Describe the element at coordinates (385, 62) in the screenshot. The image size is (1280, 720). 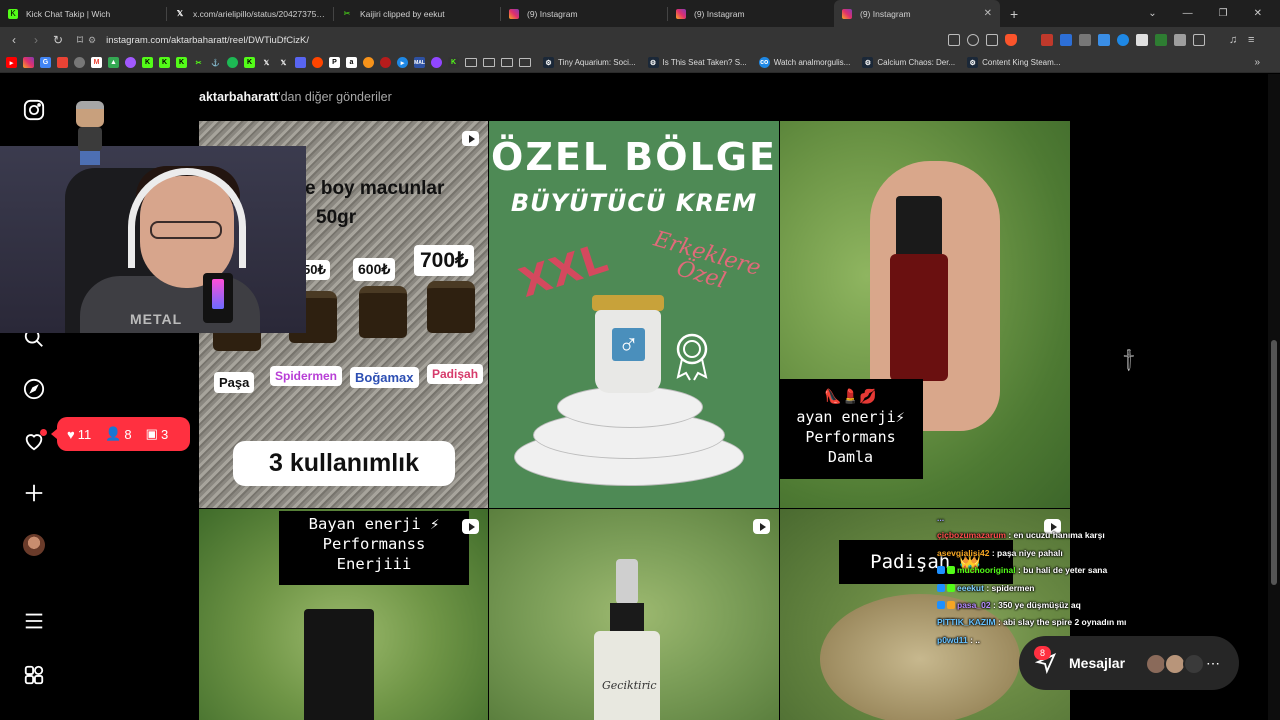
I see `app-icon` at that location.